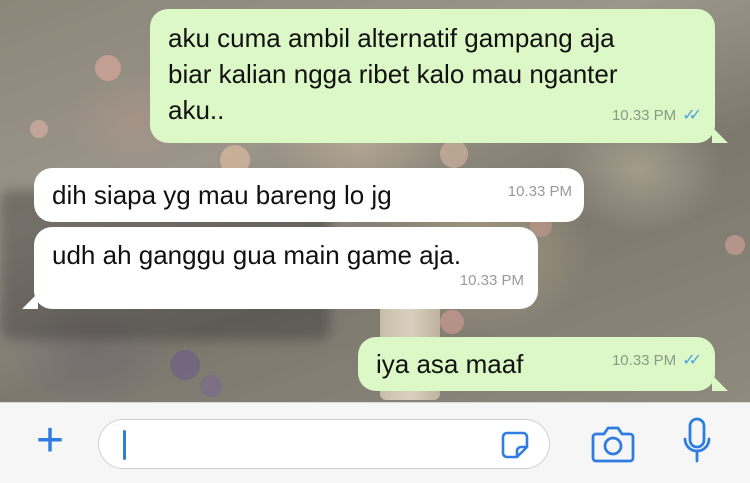  What do you see at coordinates (536, 364) in the screenshot?
I see `message-bubble-outgoing: iya asa maaf 10.33 PM ✓✓` at bounding box center [536, 364].